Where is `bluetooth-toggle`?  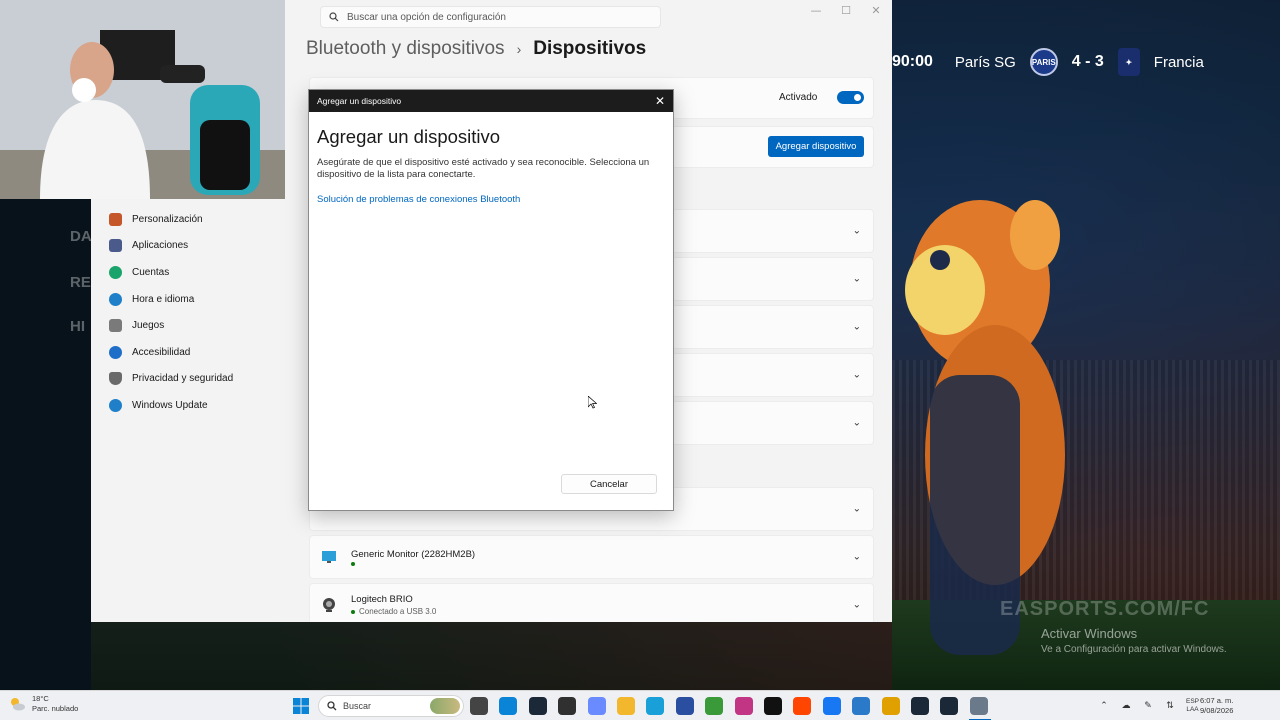
bluetooth-toggle is located at coordinates (850, 97).